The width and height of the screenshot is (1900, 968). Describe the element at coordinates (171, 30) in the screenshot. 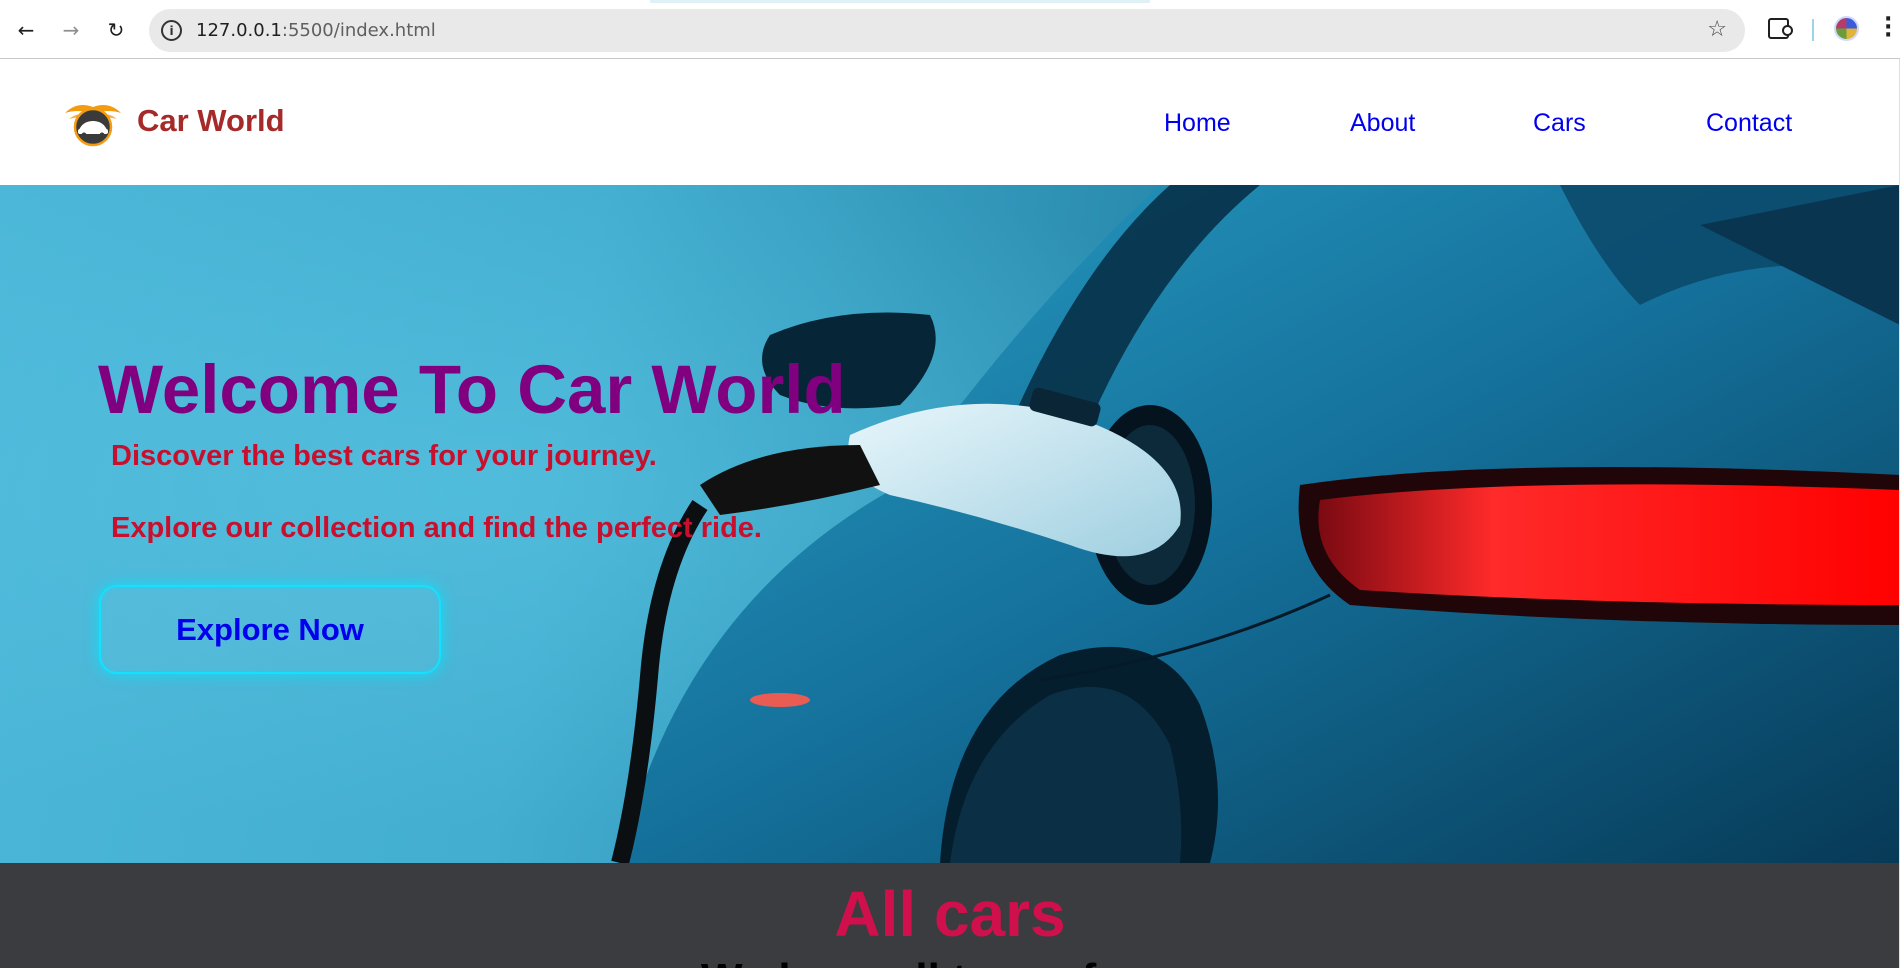

I see `site-info-icon: i` at that location.